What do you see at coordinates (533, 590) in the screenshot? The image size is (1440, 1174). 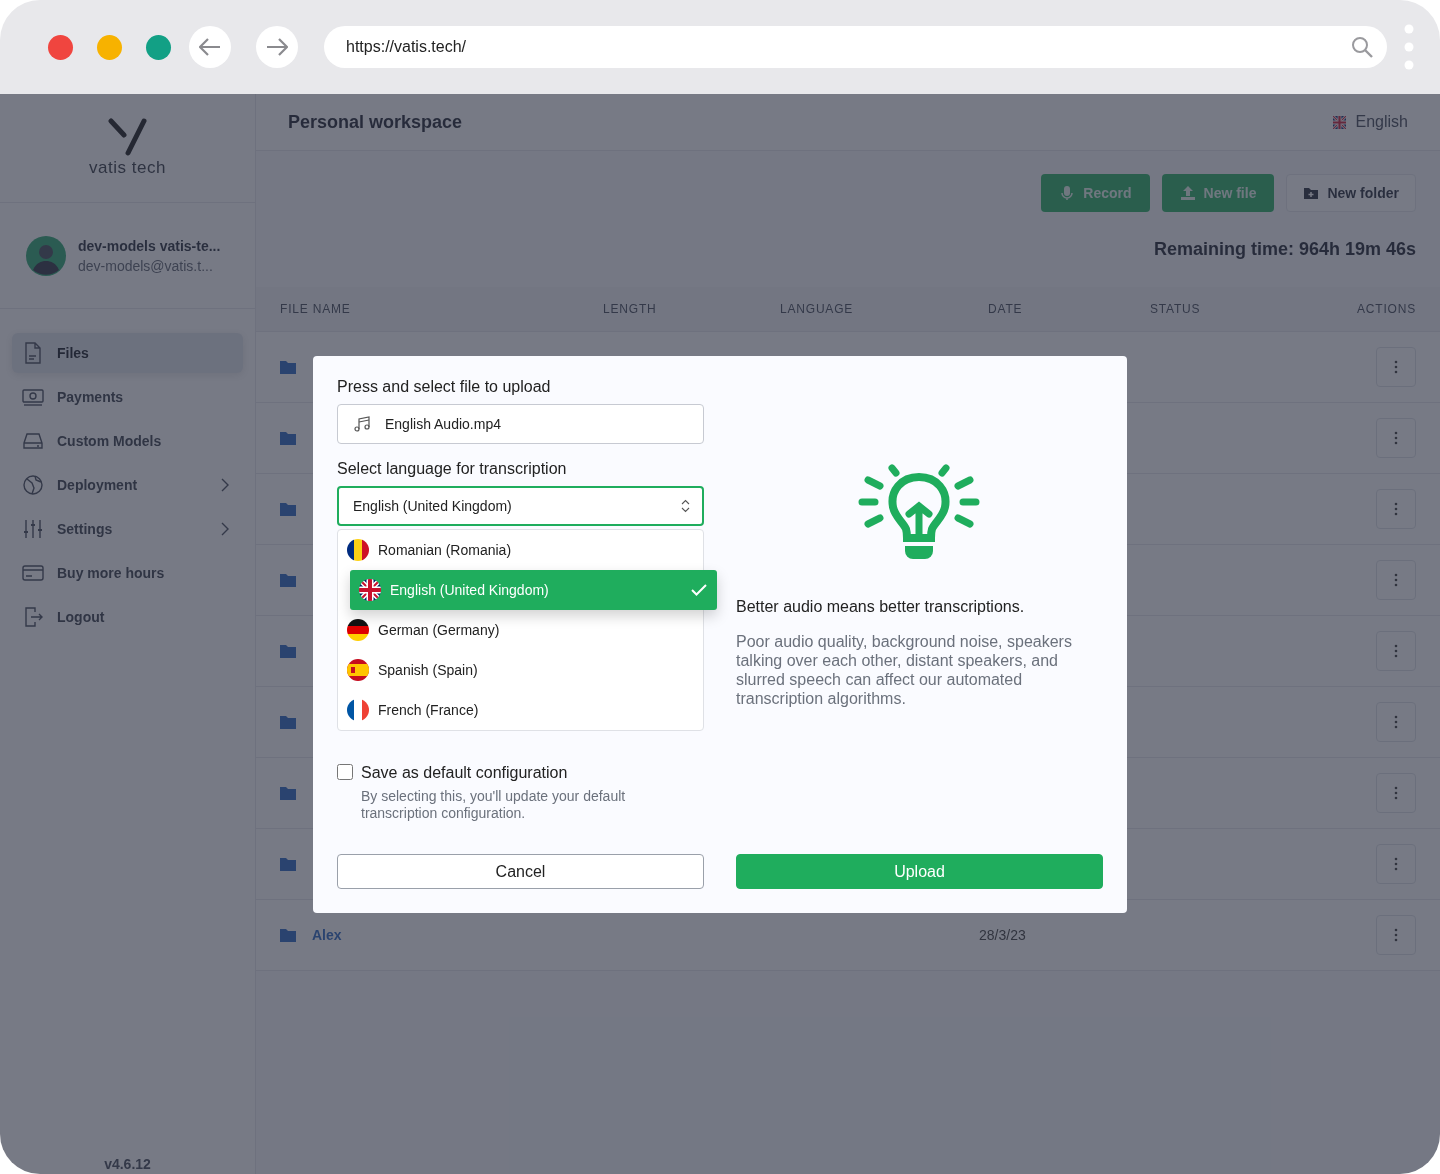 I see `language-option: English (United Kingdom)` at bounding box center [533, 590].